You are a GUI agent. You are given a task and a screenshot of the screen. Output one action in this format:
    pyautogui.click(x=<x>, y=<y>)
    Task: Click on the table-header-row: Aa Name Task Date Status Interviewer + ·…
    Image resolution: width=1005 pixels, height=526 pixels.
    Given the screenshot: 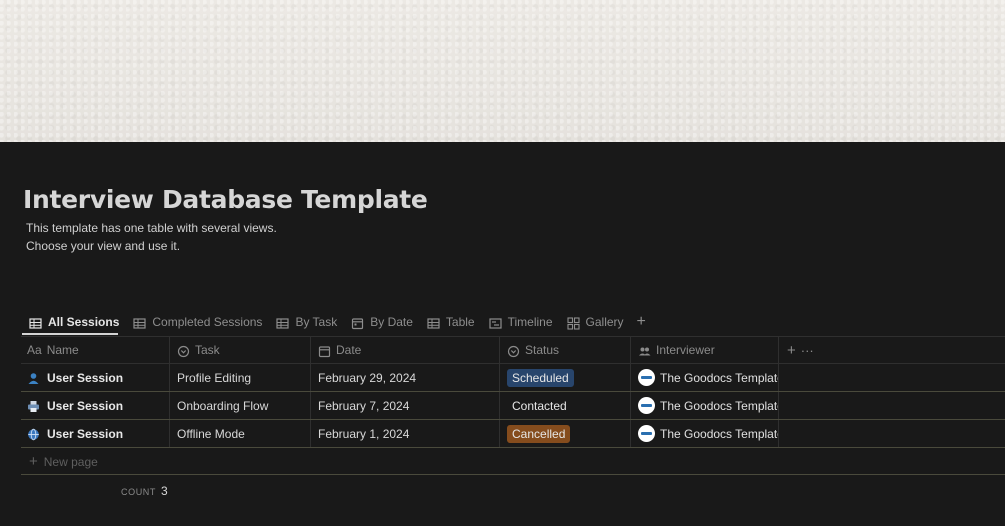 What is the action you would take?
    pyautogui.click(x=513, y=350)
    